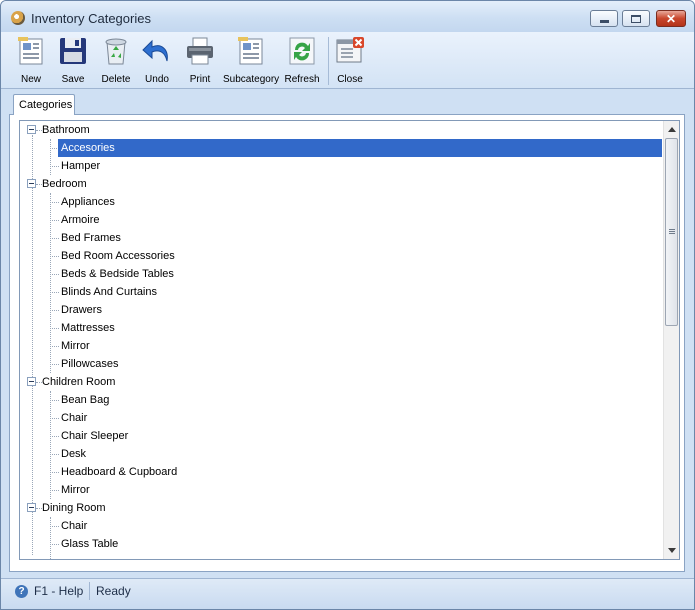 The height and width of the screenshot is (610, 695). Describe the element at coordinates (341, 292) in the screenshot. I see `tree-node-blinds-and-curtains: Blinds And Curtains` at that location.